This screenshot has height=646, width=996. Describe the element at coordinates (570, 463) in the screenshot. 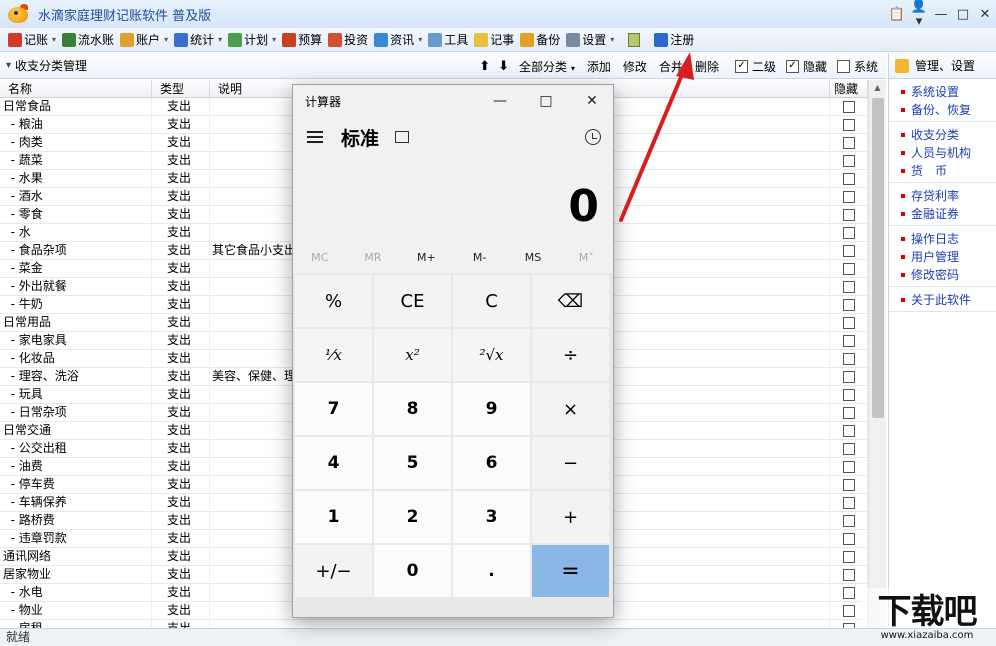

I see `subtract-key: −` at that location.